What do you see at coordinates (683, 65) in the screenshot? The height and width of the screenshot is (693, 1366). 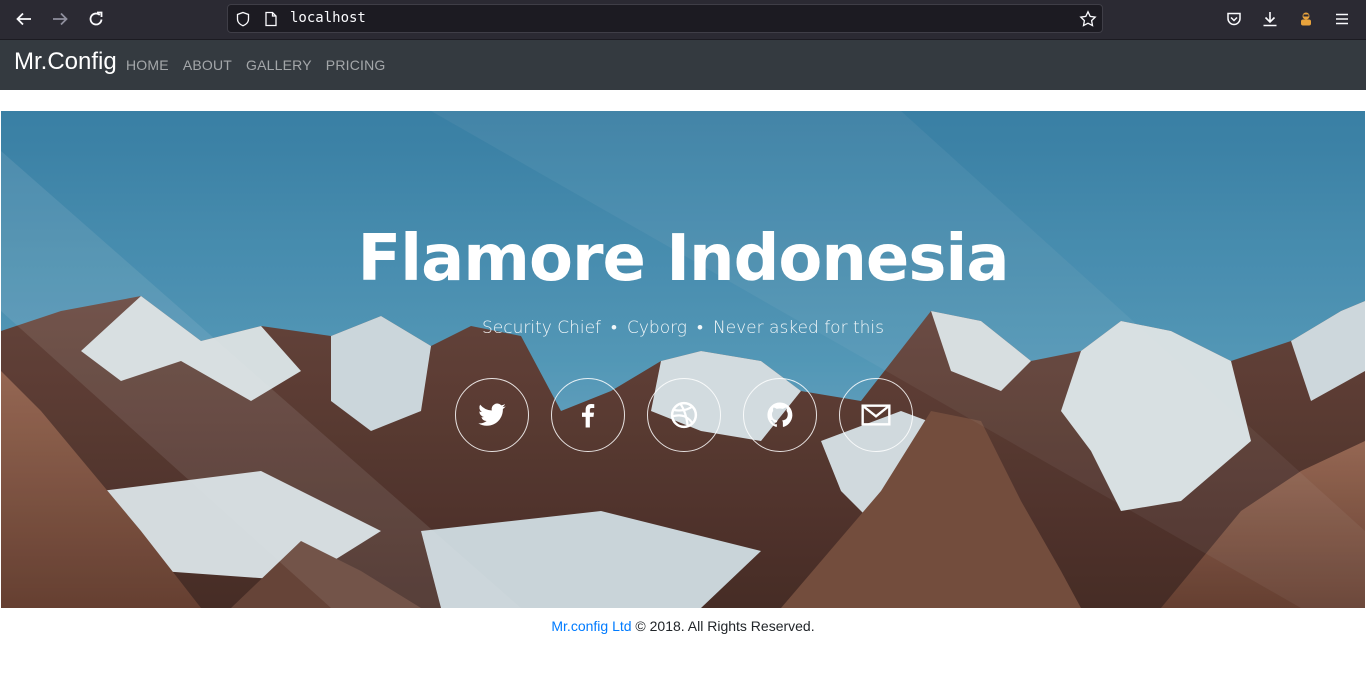 I see `site-navbar: Mr.Config HOME ABOUT GALLERY PRICING` at bounding box center [683, 65].